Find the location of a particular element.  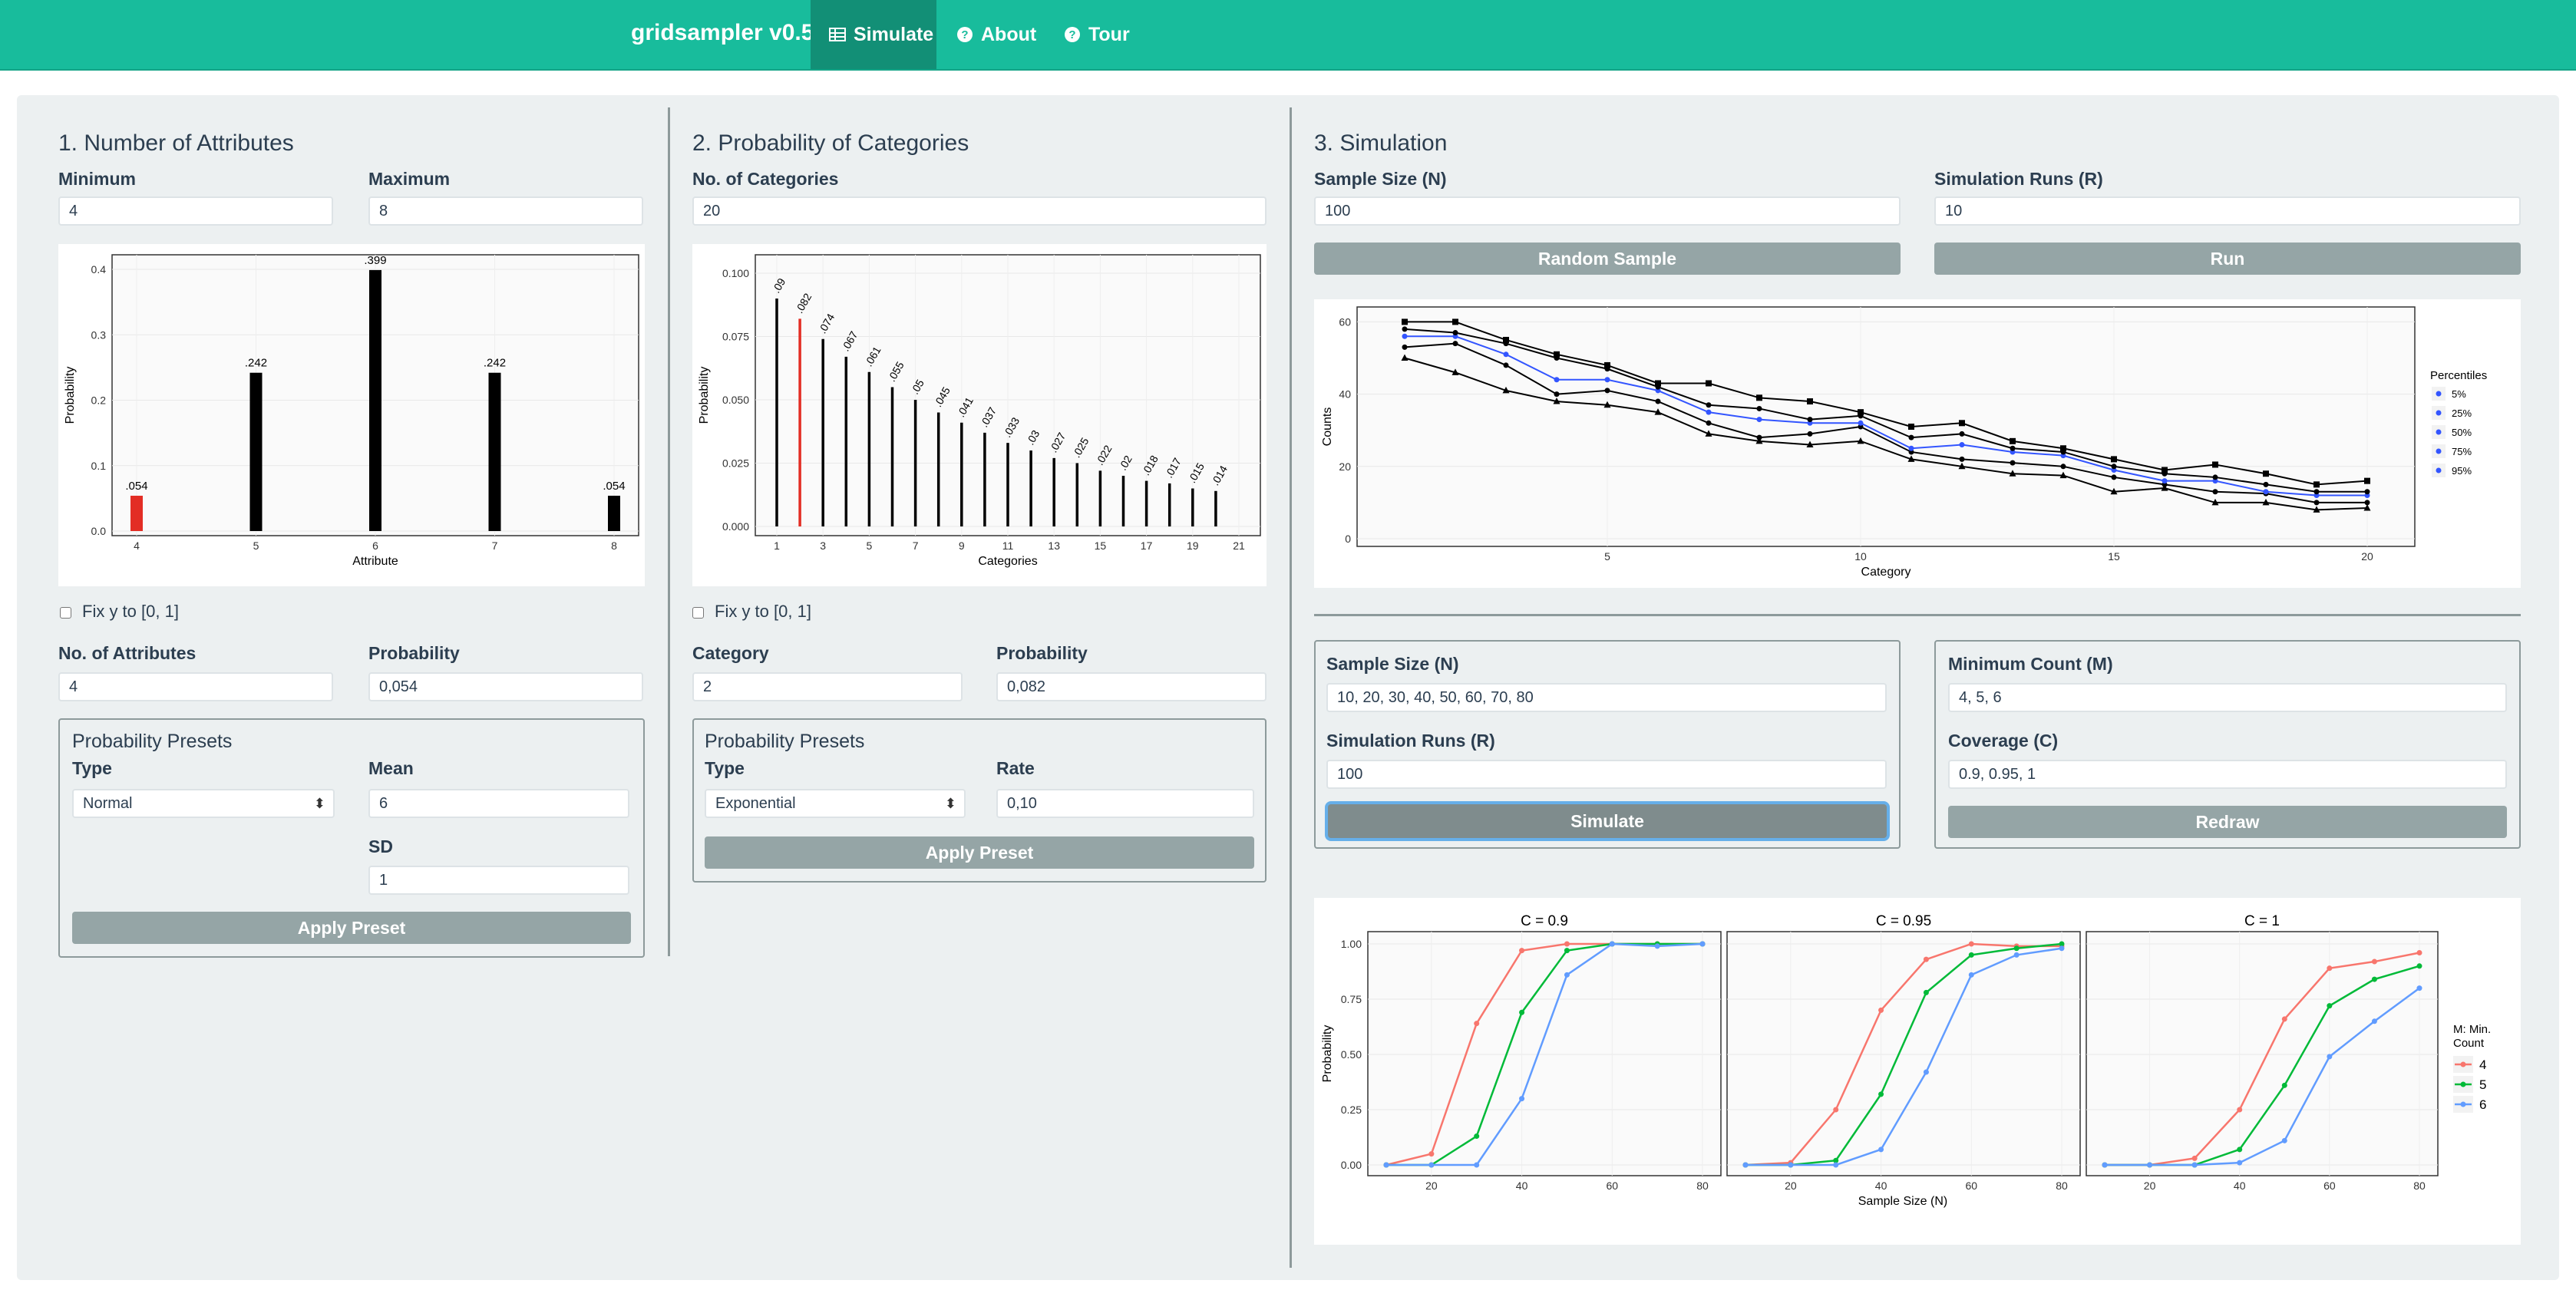

cat-presets-title: Probability Presets is located at coordinates (785, 741).